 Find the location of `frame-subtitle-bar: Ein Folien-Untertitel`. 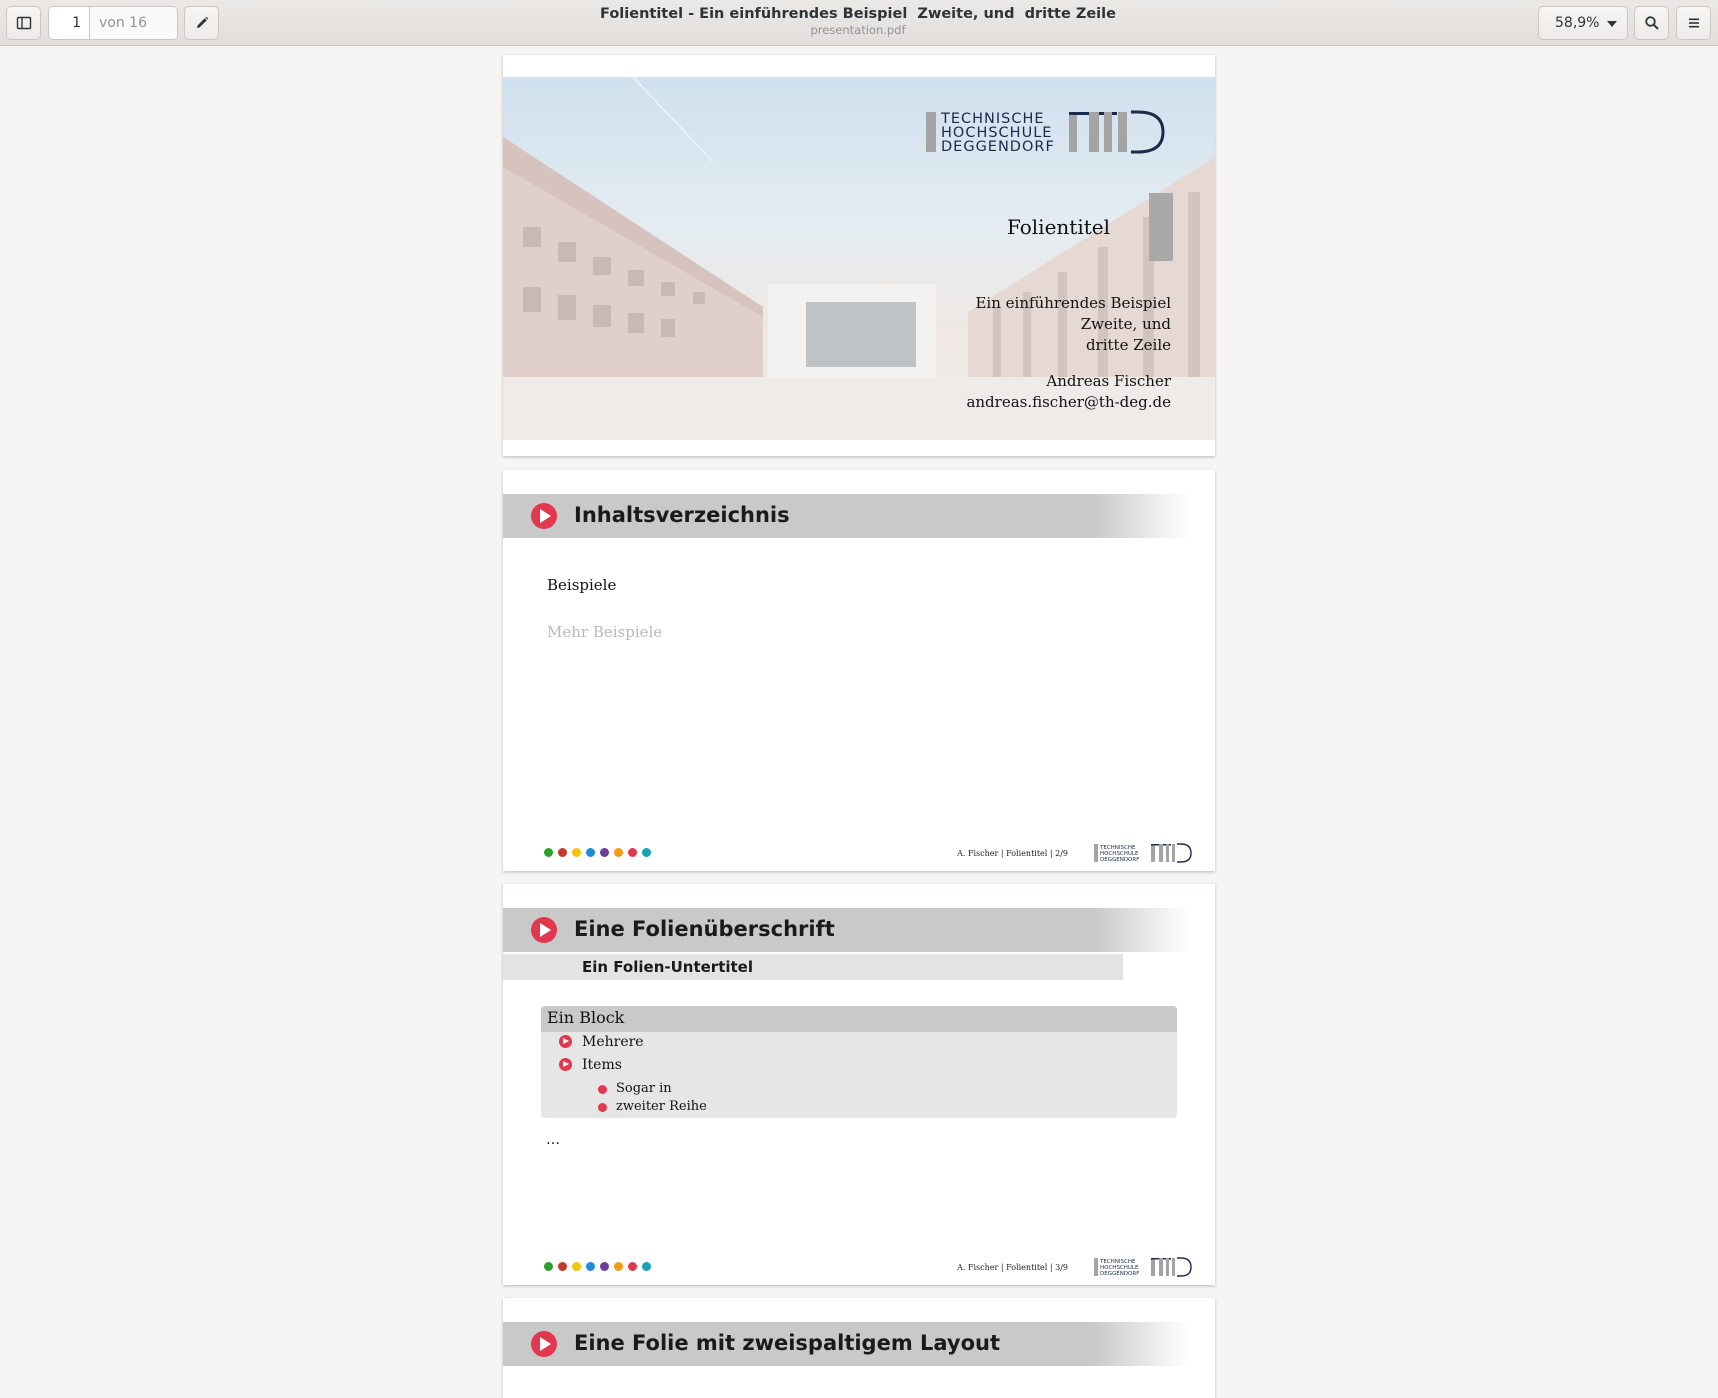

frame-subtitle-bar: Ein Folien-Untertitel is located at coordinates (813, 967).